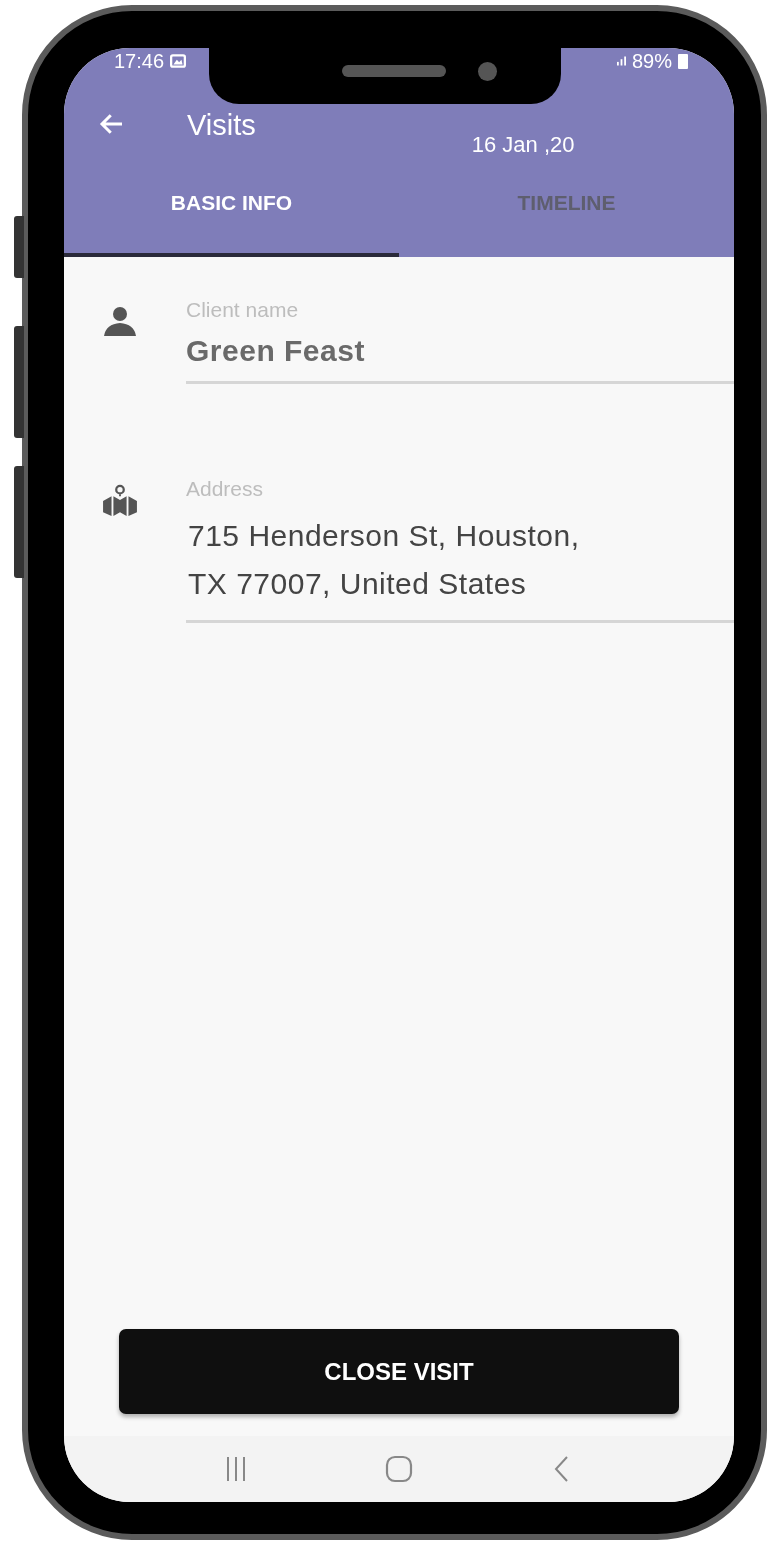 Image resolution: width=769 pixels, height=1544 pixels. Describe the element at coordinates (460, 353) in the screenshot. I see `field-value: Green Feast` at that location.